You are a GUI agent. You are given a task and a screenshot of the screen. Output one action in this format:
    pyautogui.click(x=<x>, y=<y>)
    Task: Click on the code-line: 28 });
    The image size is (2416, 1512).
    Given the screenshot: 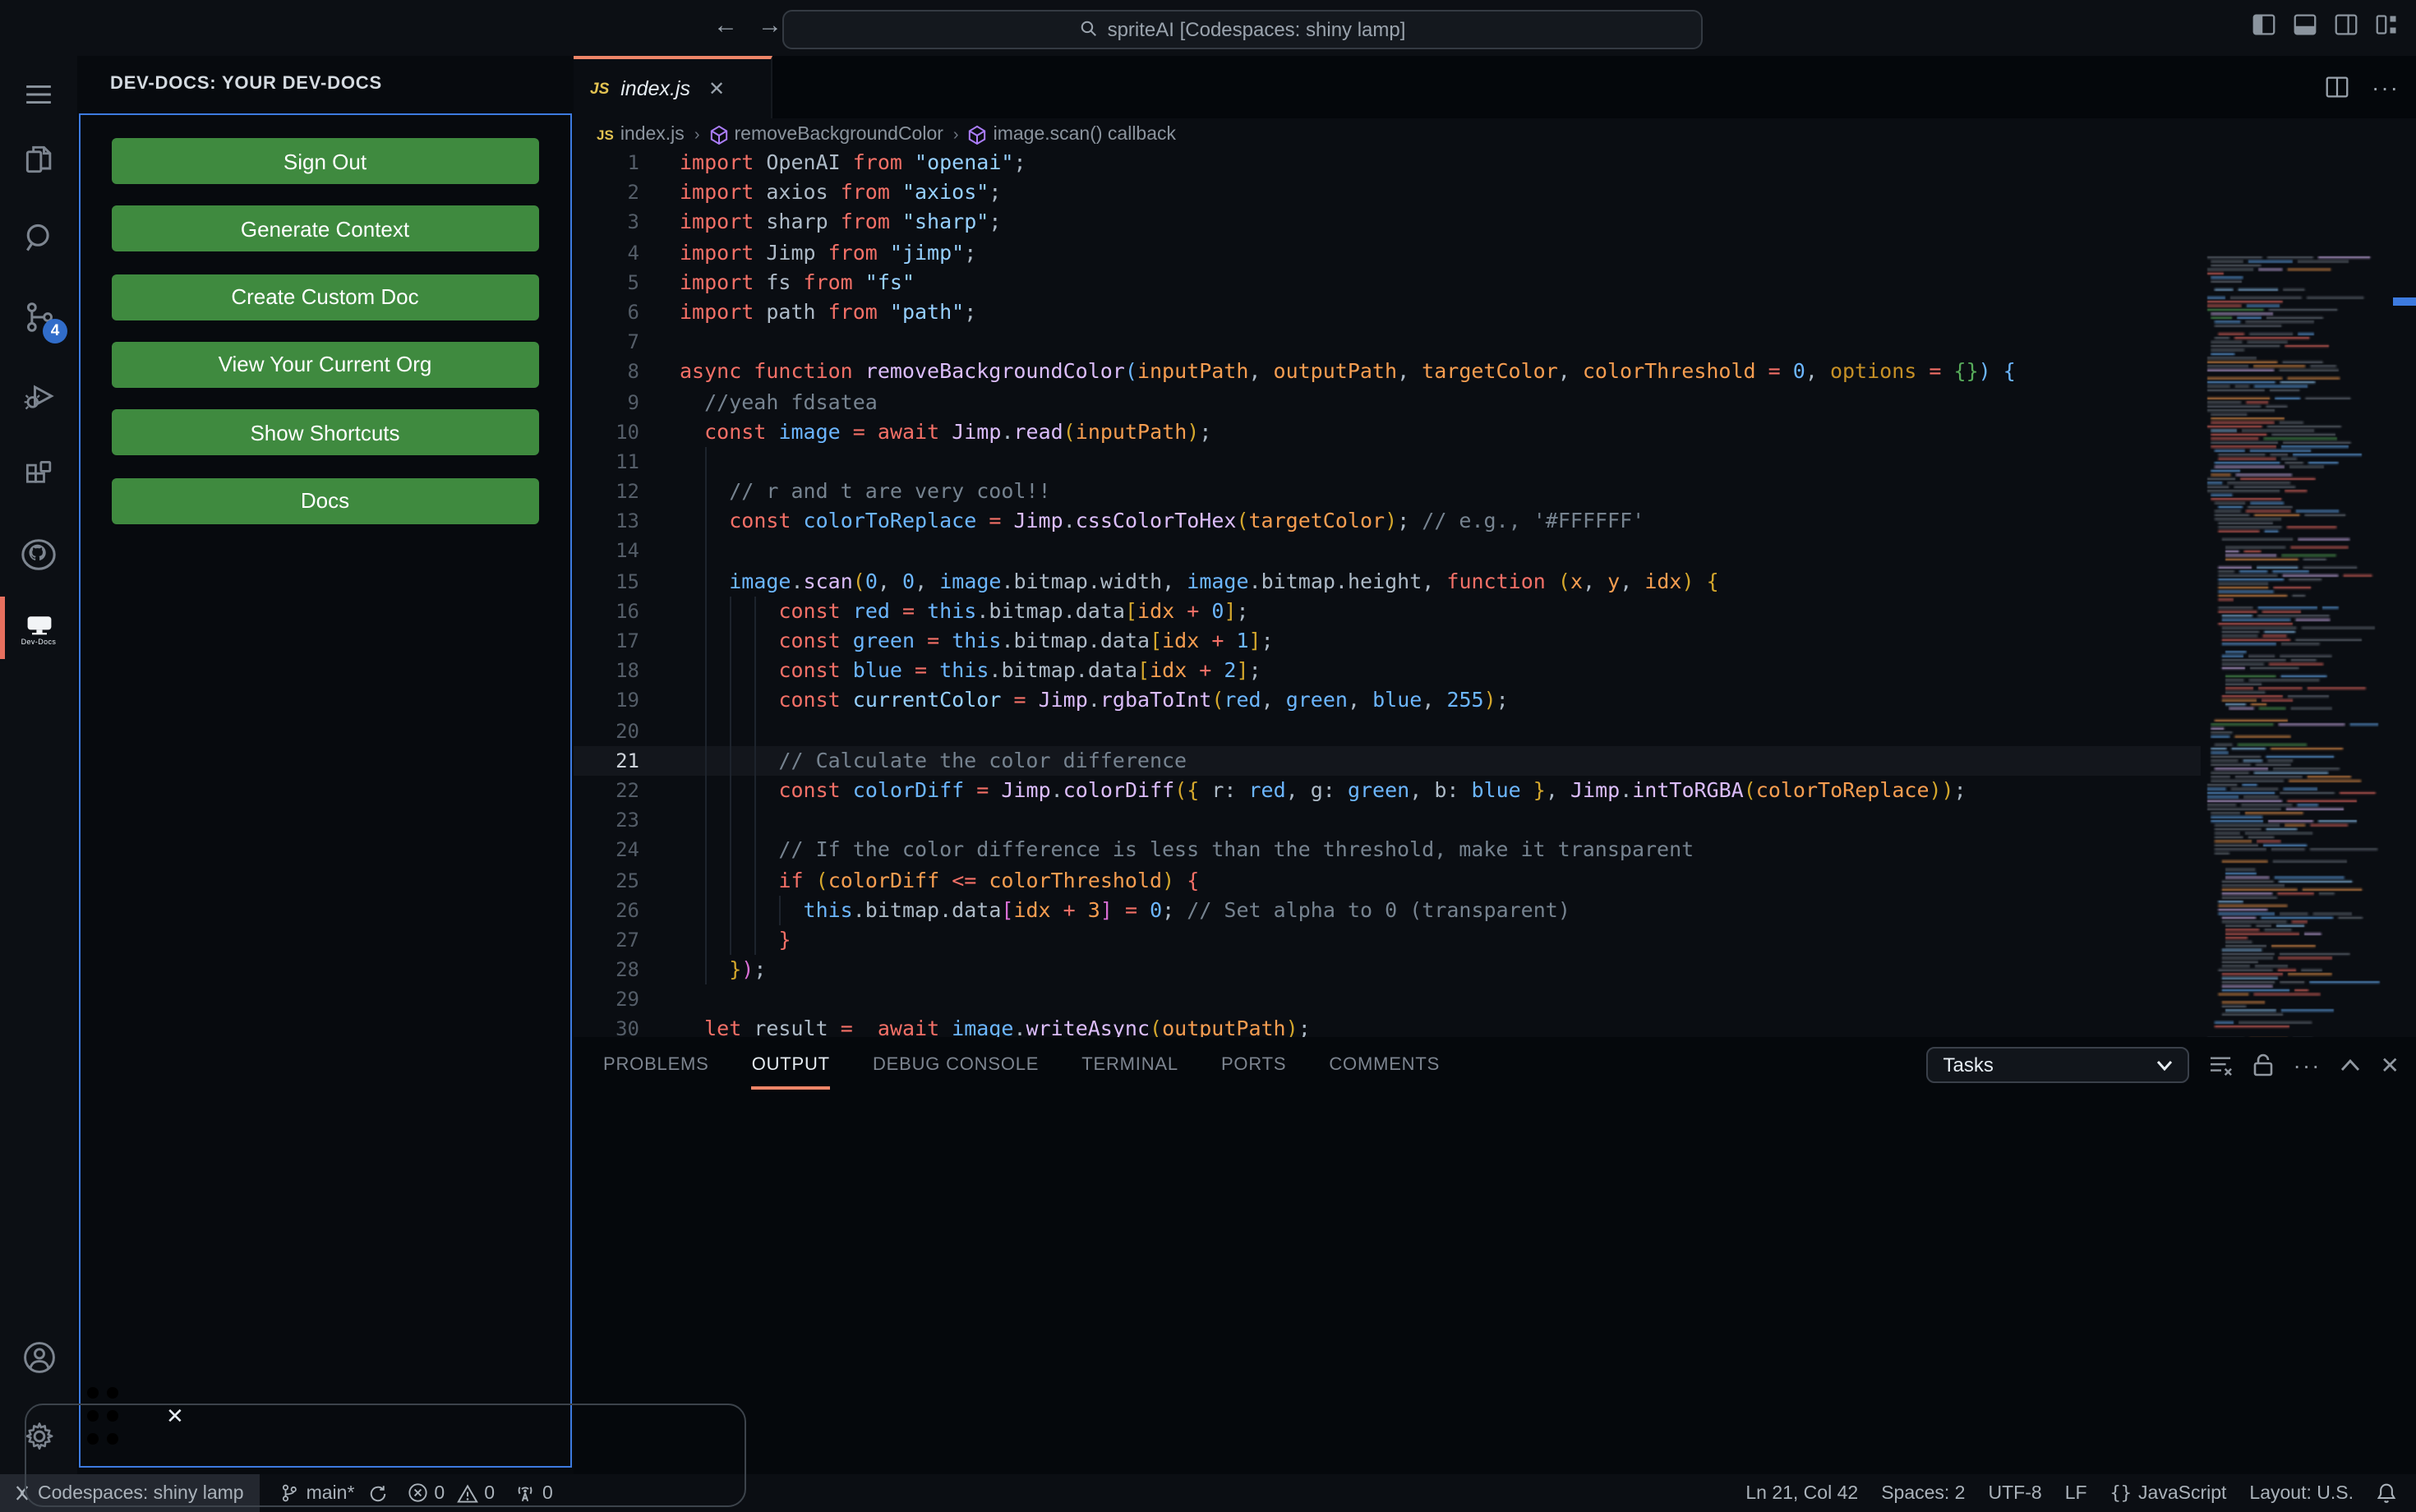 What is the action you would take?
    pyautogui.click(x=1388, y=970)
    